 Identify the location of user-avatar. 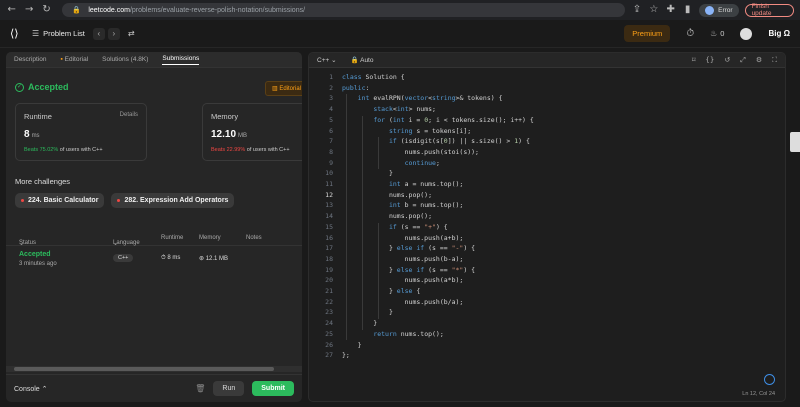
(746, 33).